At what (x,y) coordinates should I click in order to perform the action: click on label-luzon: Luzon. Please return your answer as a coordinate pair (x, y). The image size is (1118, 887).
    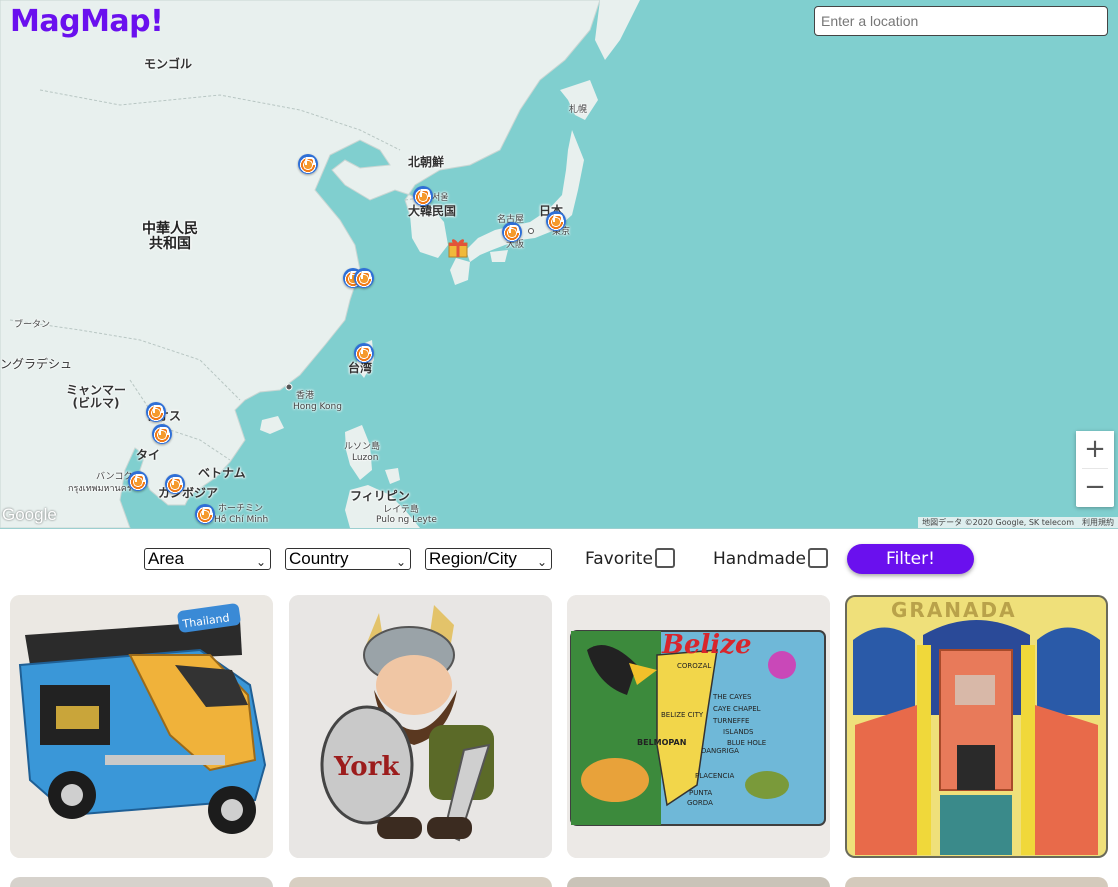
    Looking at the image, I should click on (365, 458).